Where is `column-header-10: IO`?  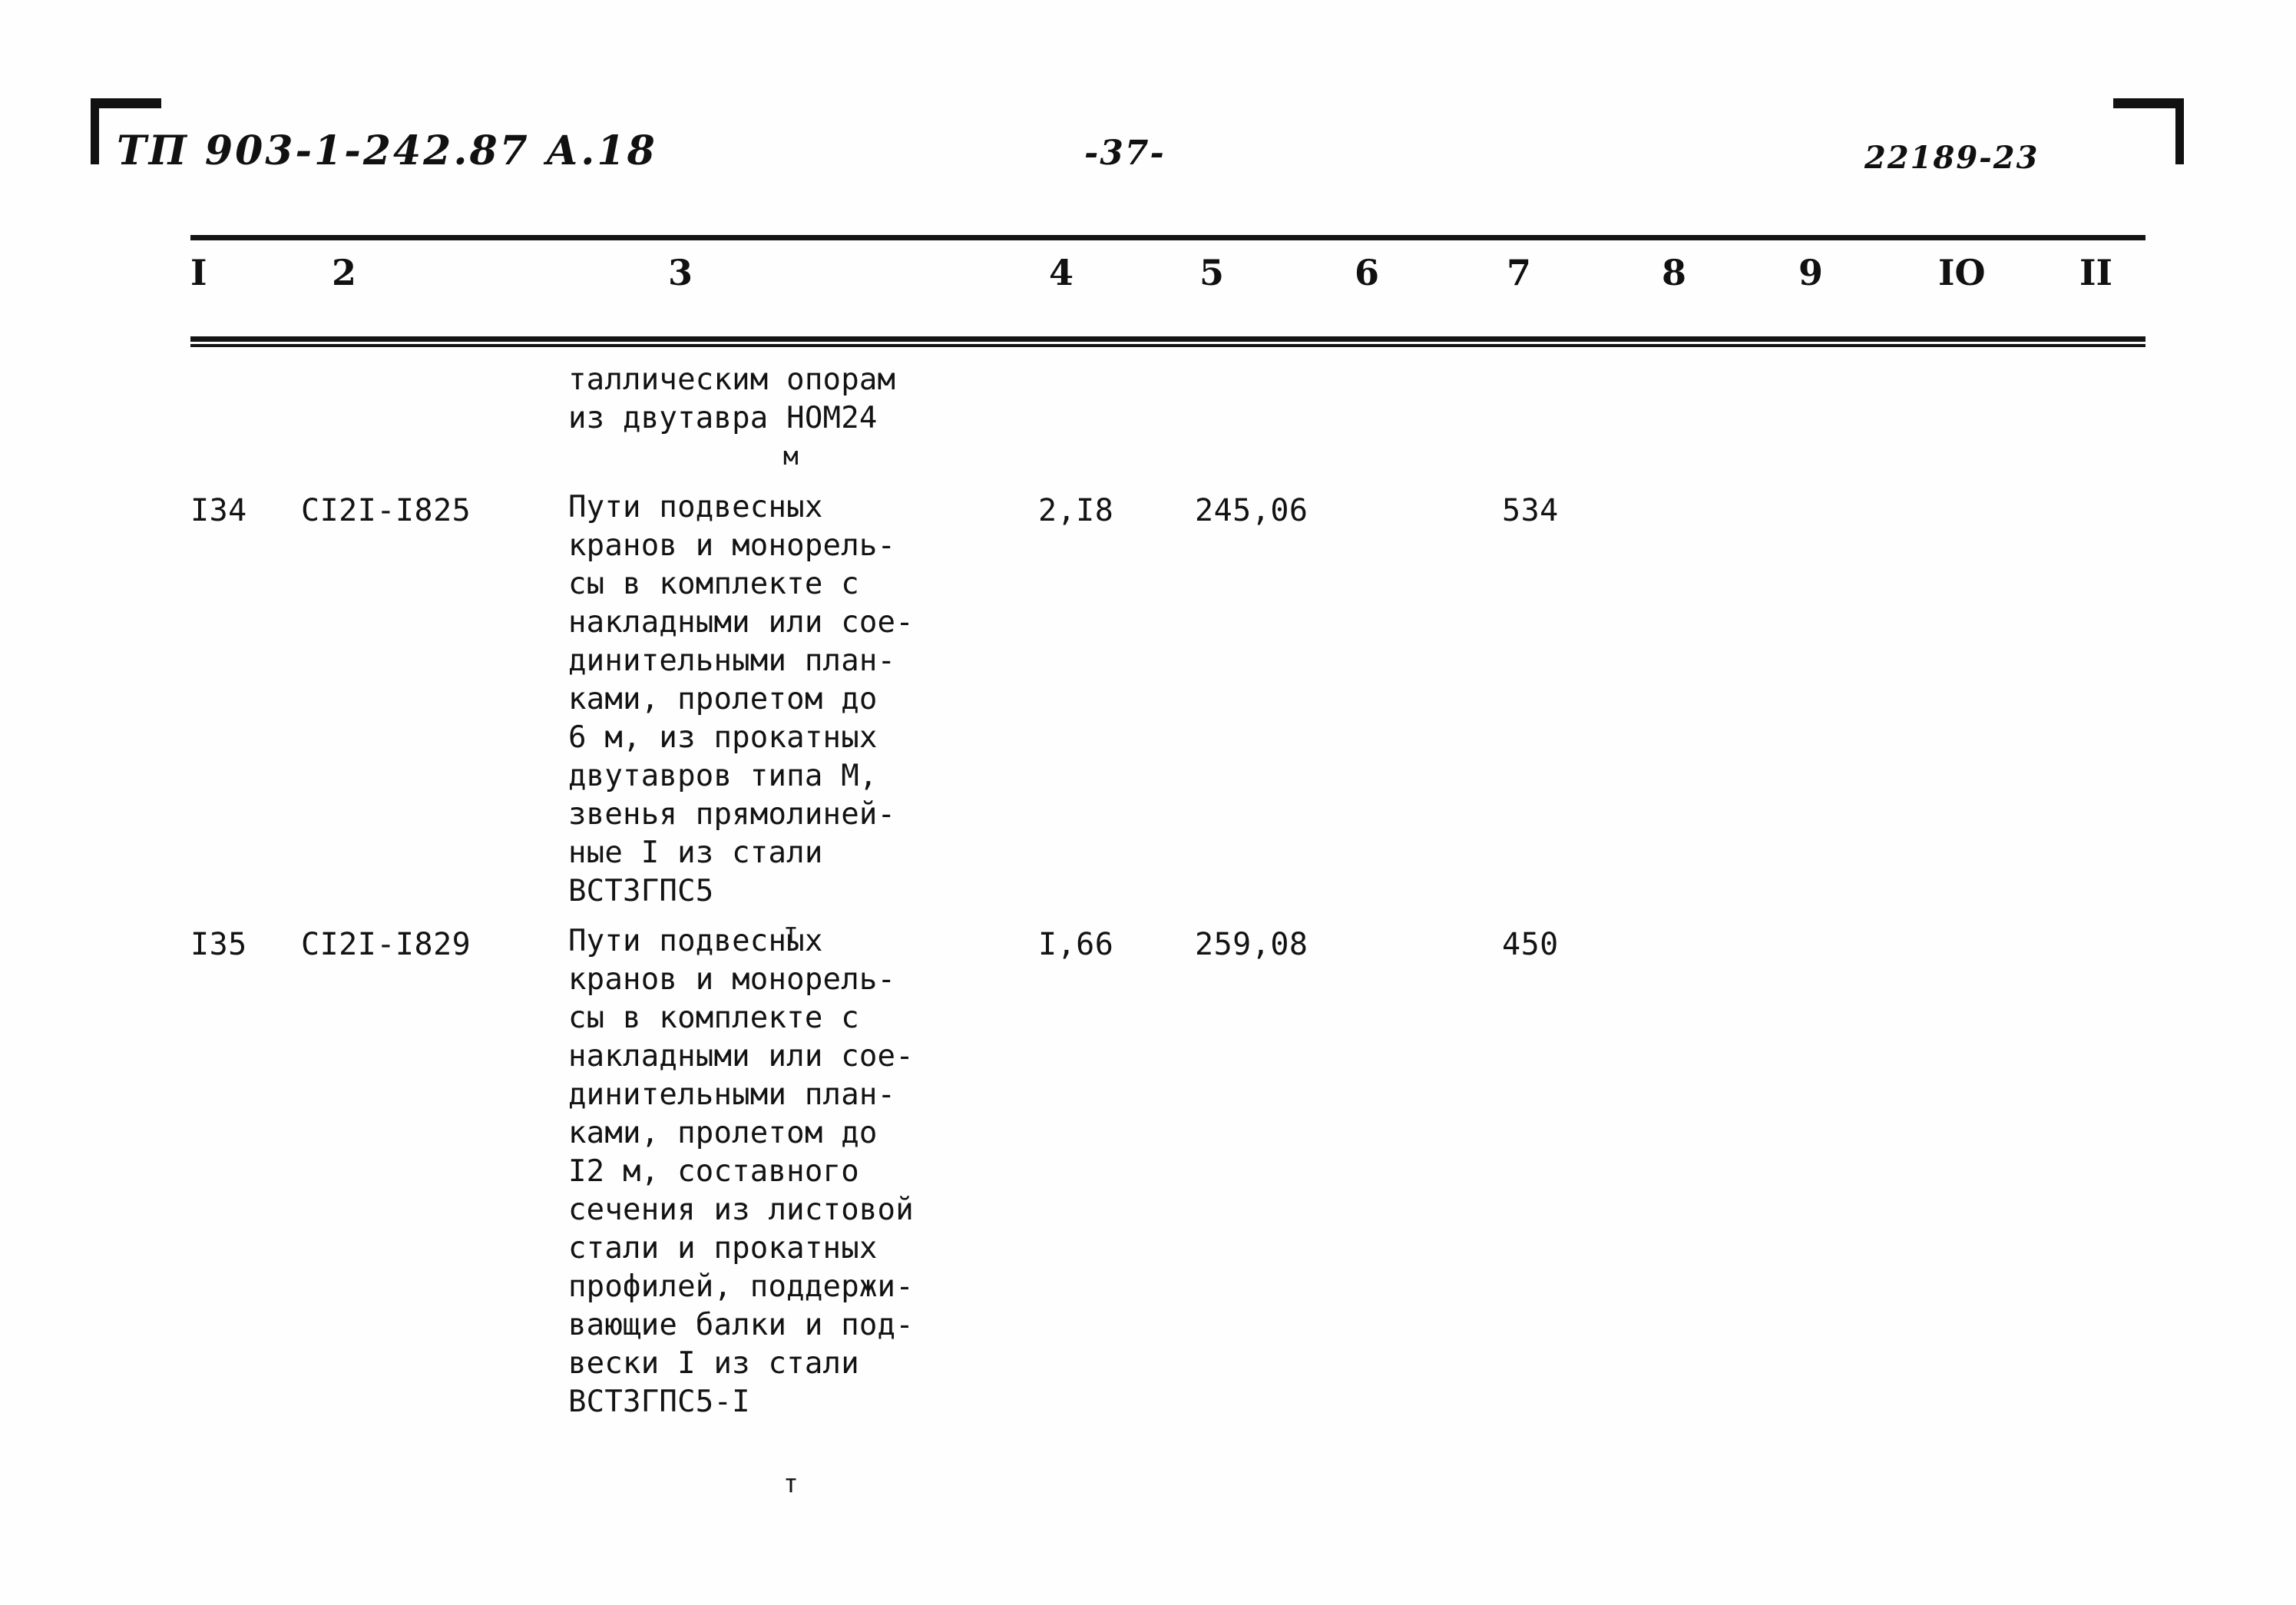 column-header-10: IO is located at coordinates (1962, 272).